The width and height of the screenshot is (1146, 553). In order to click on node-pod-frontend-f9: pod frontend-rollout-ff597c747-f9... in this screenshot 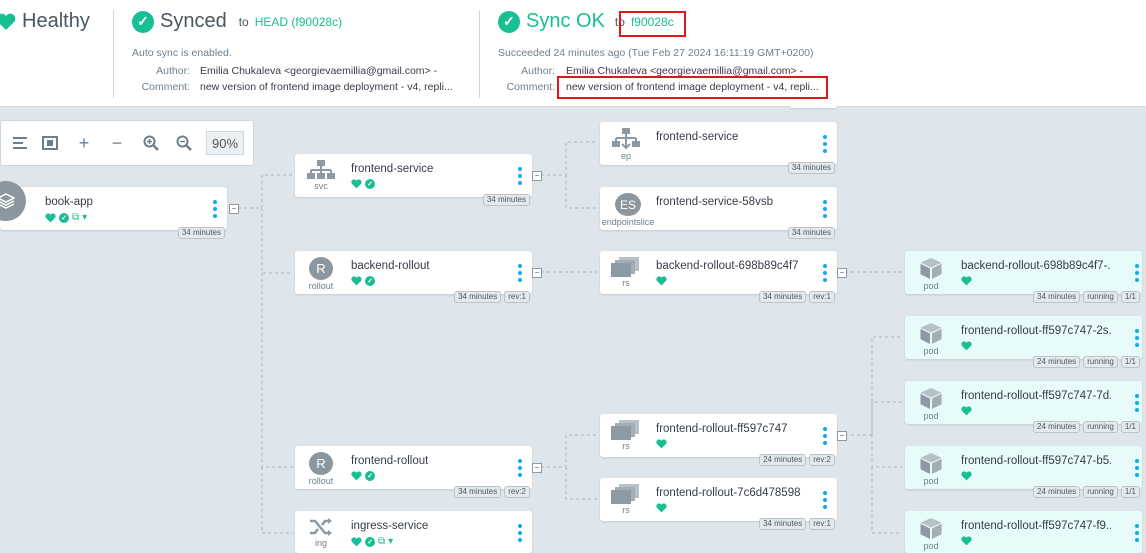, I will do `click(1023, 532)`.